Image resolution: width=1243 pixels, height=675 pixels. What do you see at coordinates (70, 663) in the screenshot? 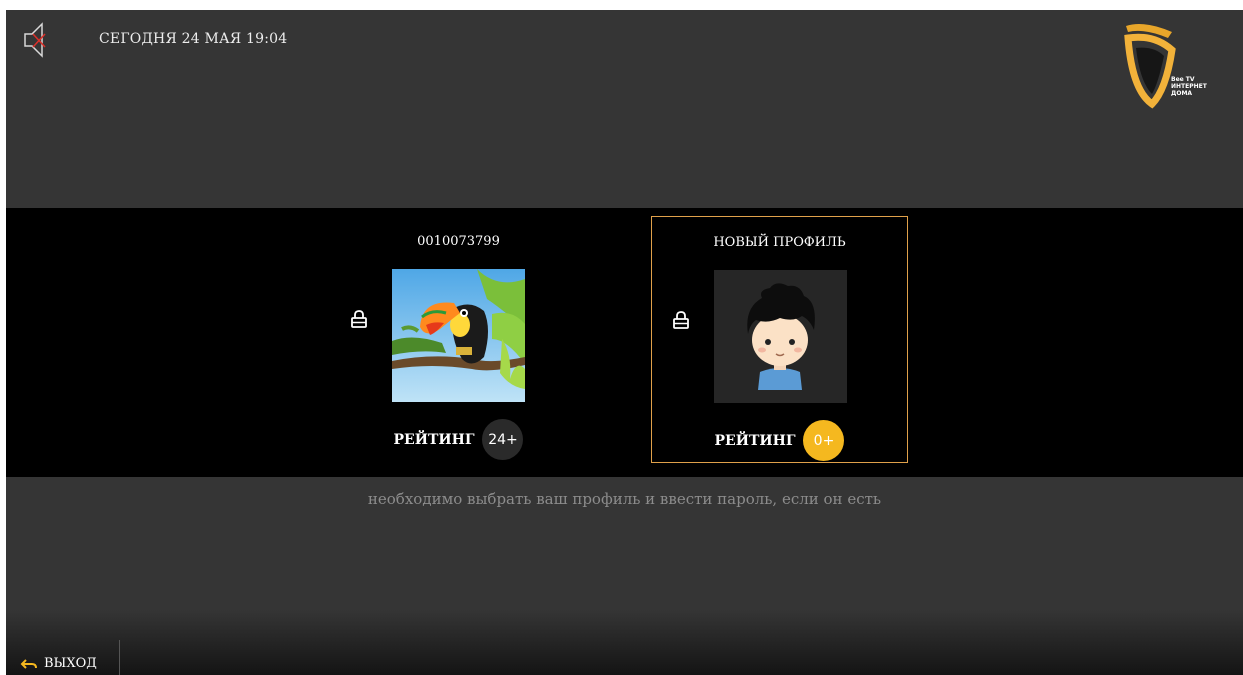
I see `exit-label: ВЫХОД` at bounding box center [70, 663].